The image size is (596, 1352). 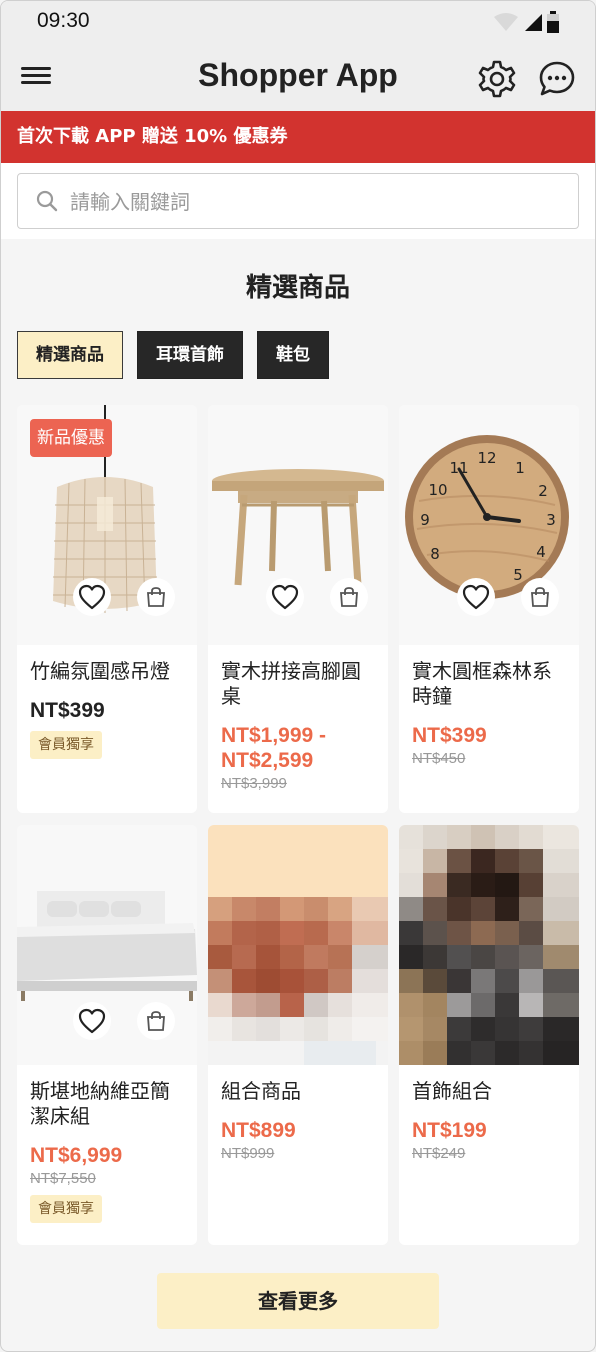 I want to click on product-card: 組合商品 NT$899 NT$999, so click(x=298, y=1035).